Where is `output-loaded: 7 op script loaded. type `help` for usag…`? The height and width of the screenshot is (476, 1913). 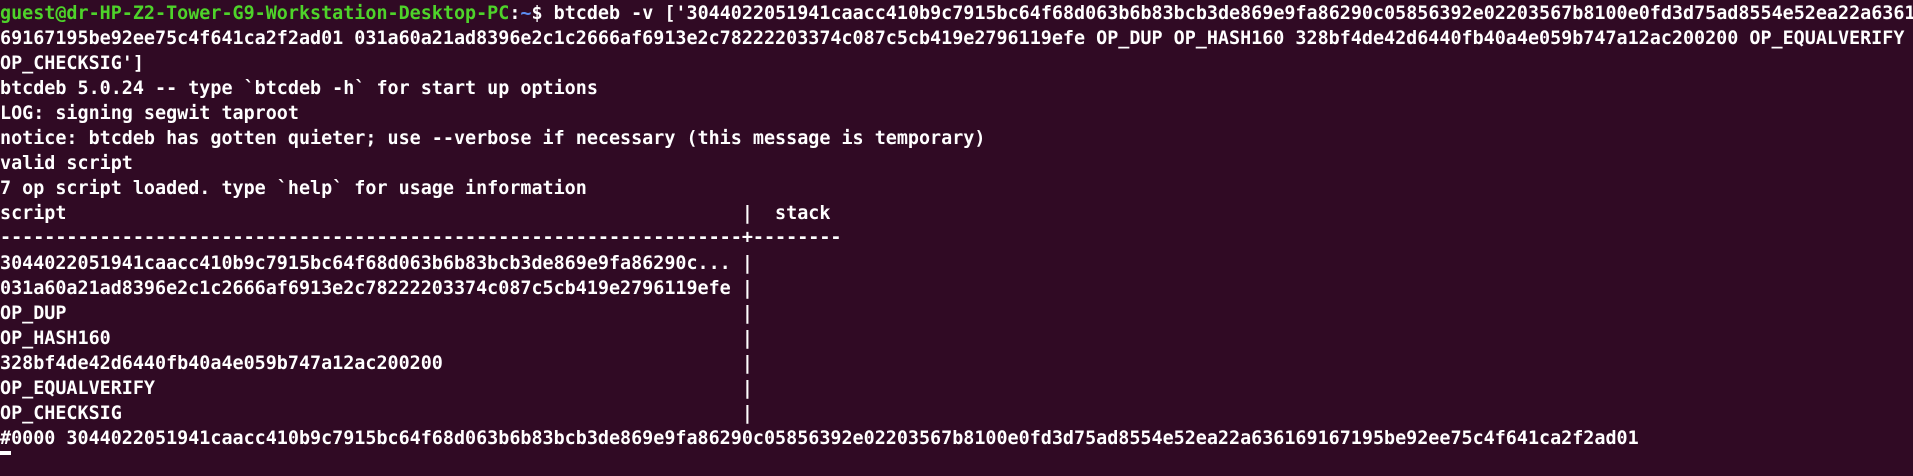 output-loaded: 7 op script loaded. type `help` for usag… is located at coordinates (293, 188).